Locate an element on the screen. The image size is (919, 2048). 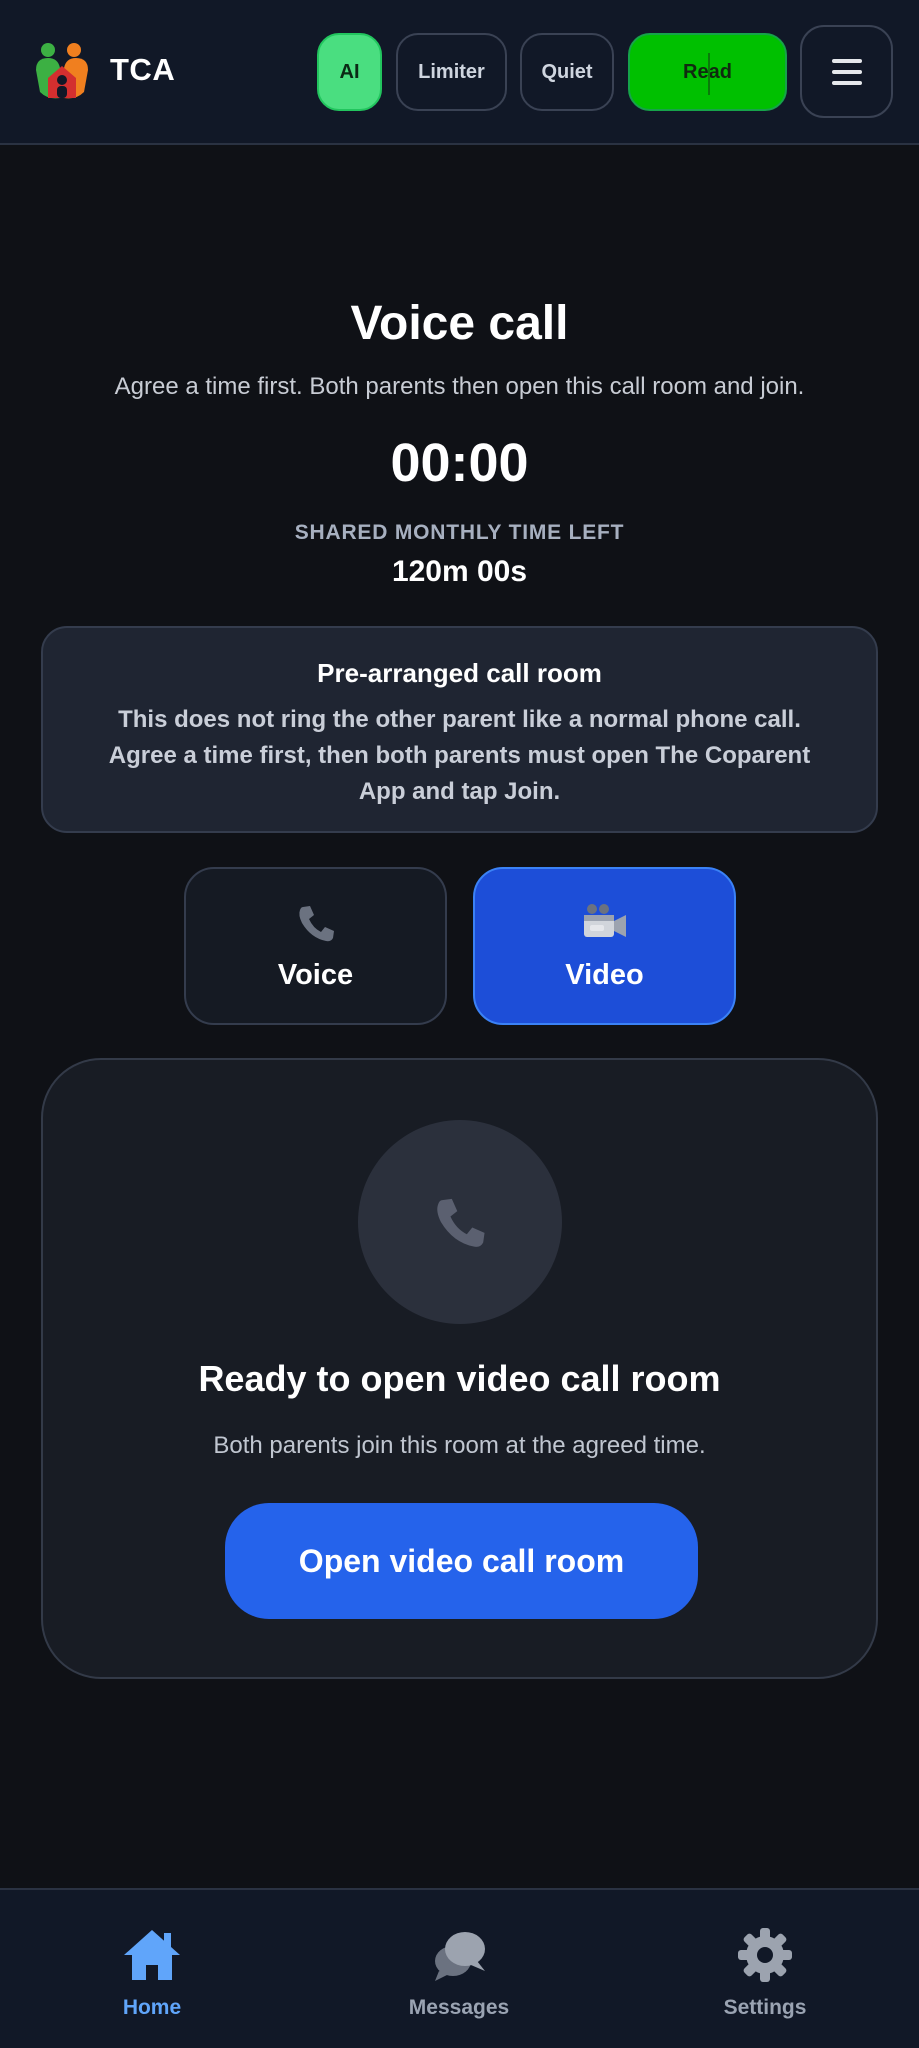
call-timer: 00:00 is located at coordinates (459, 463).